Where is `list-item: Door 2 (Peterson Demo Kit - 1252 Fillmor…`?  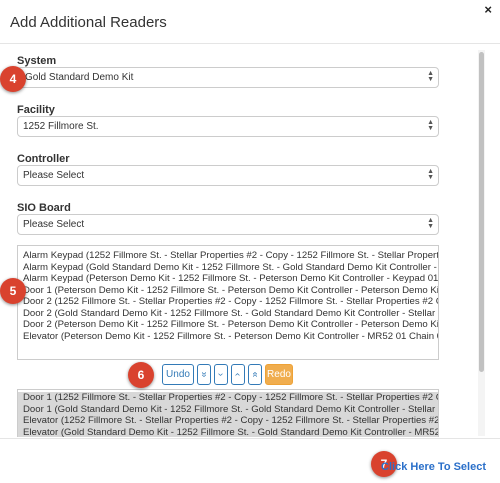 list-item: Door 2 (Peterson Demo Kit - 1252 Fillmor… is located at coordinates (228, 325).